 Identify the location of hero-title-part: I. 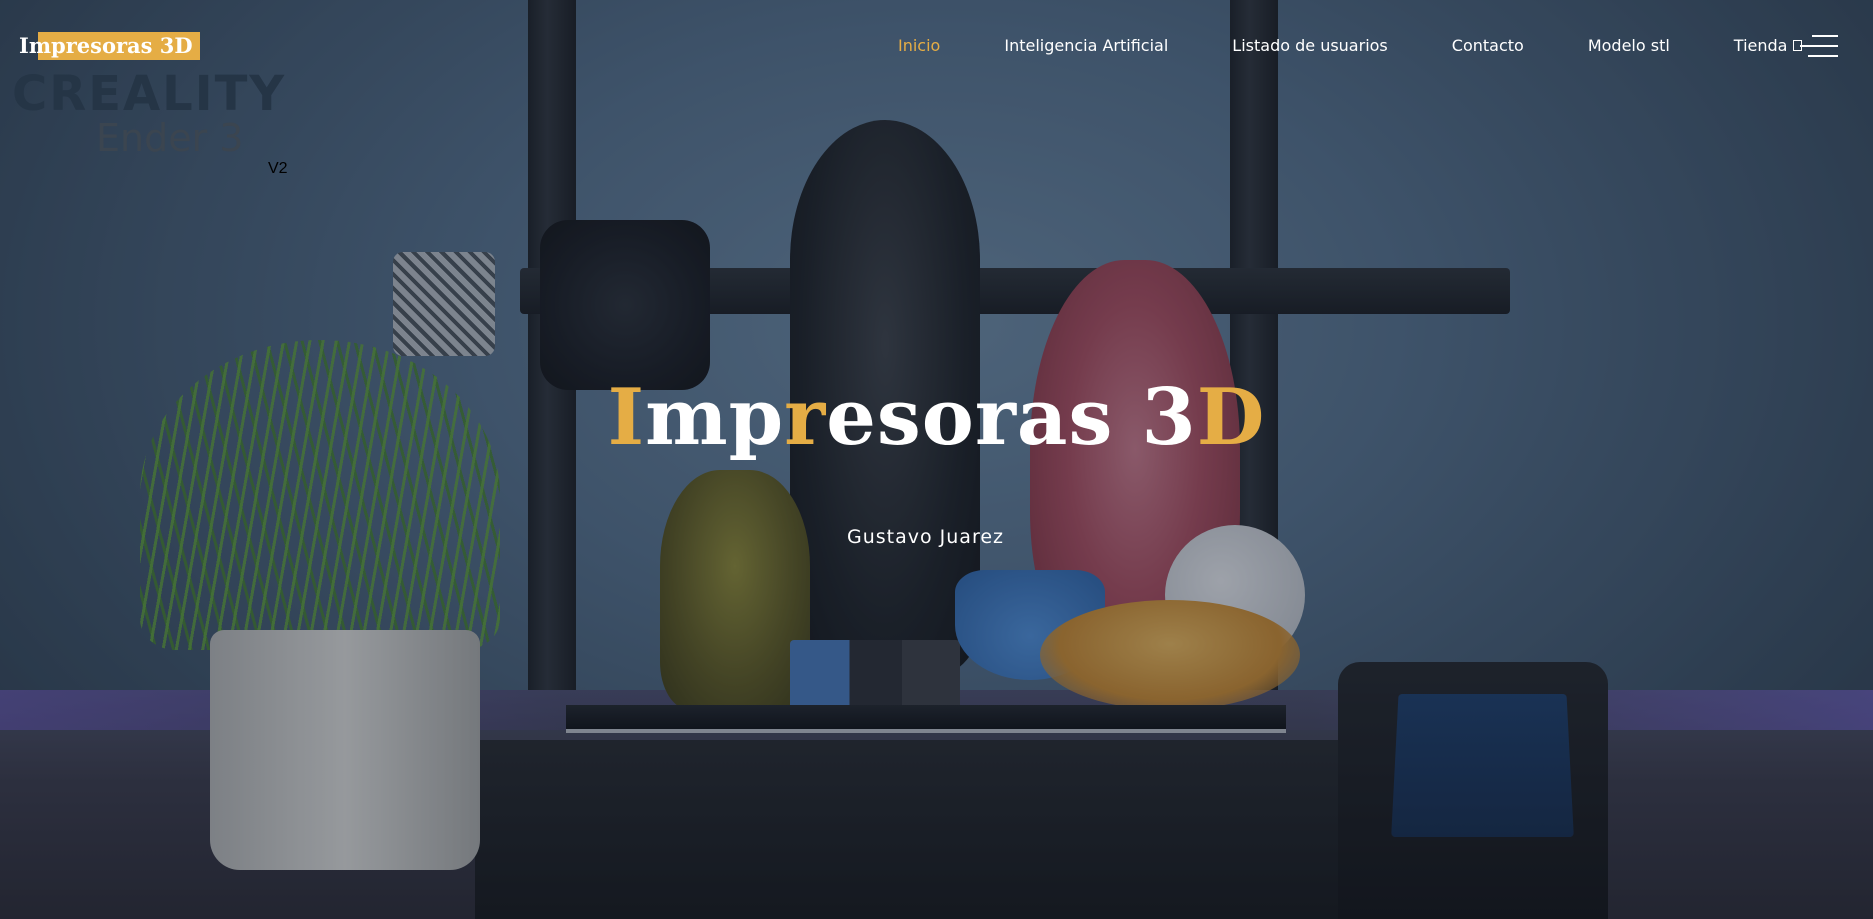
(626, 417).